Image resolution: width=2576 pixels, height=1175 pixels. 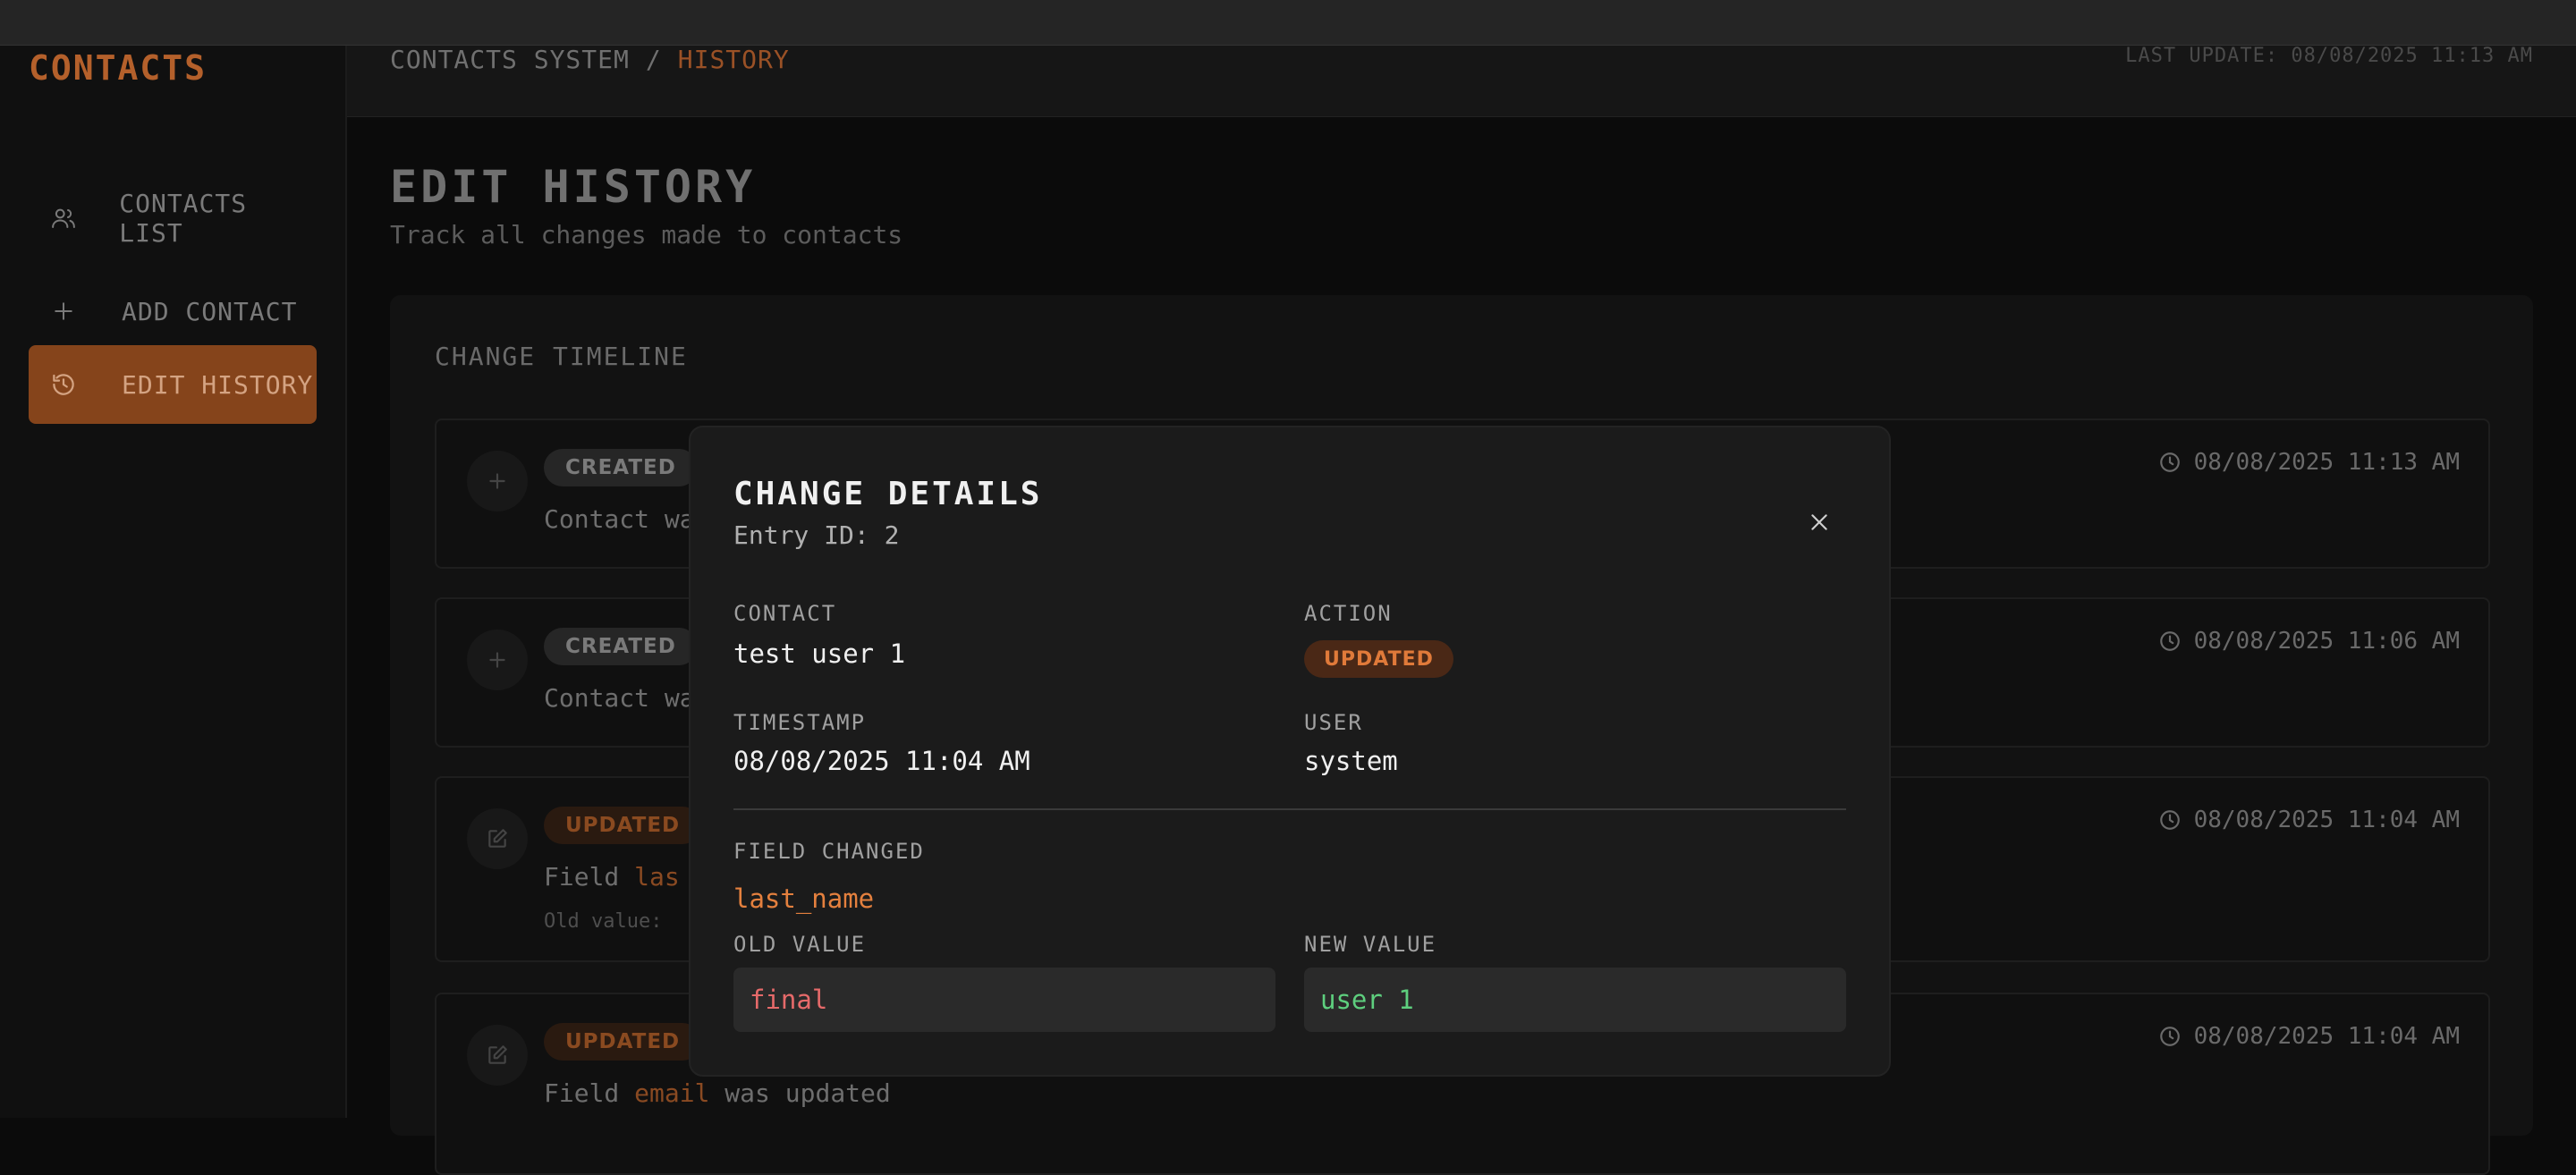 I want to click on entry-time: 08/08/2025 11:13 AM, so click(x=2309, y=462).